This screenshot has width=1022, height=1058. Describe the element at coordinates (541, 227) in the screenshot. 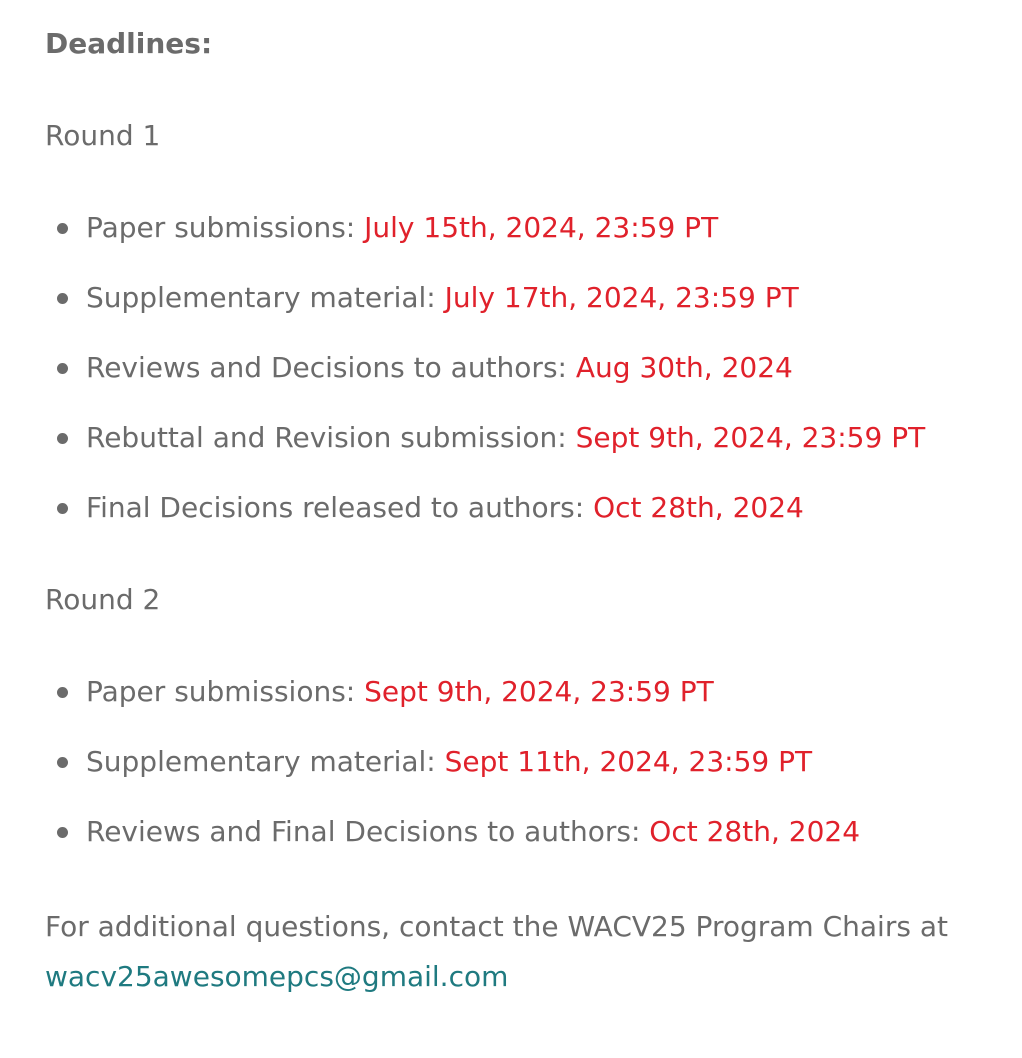

I see `deadline-date: July 15th, 2024, 23:59 PT` at that location.